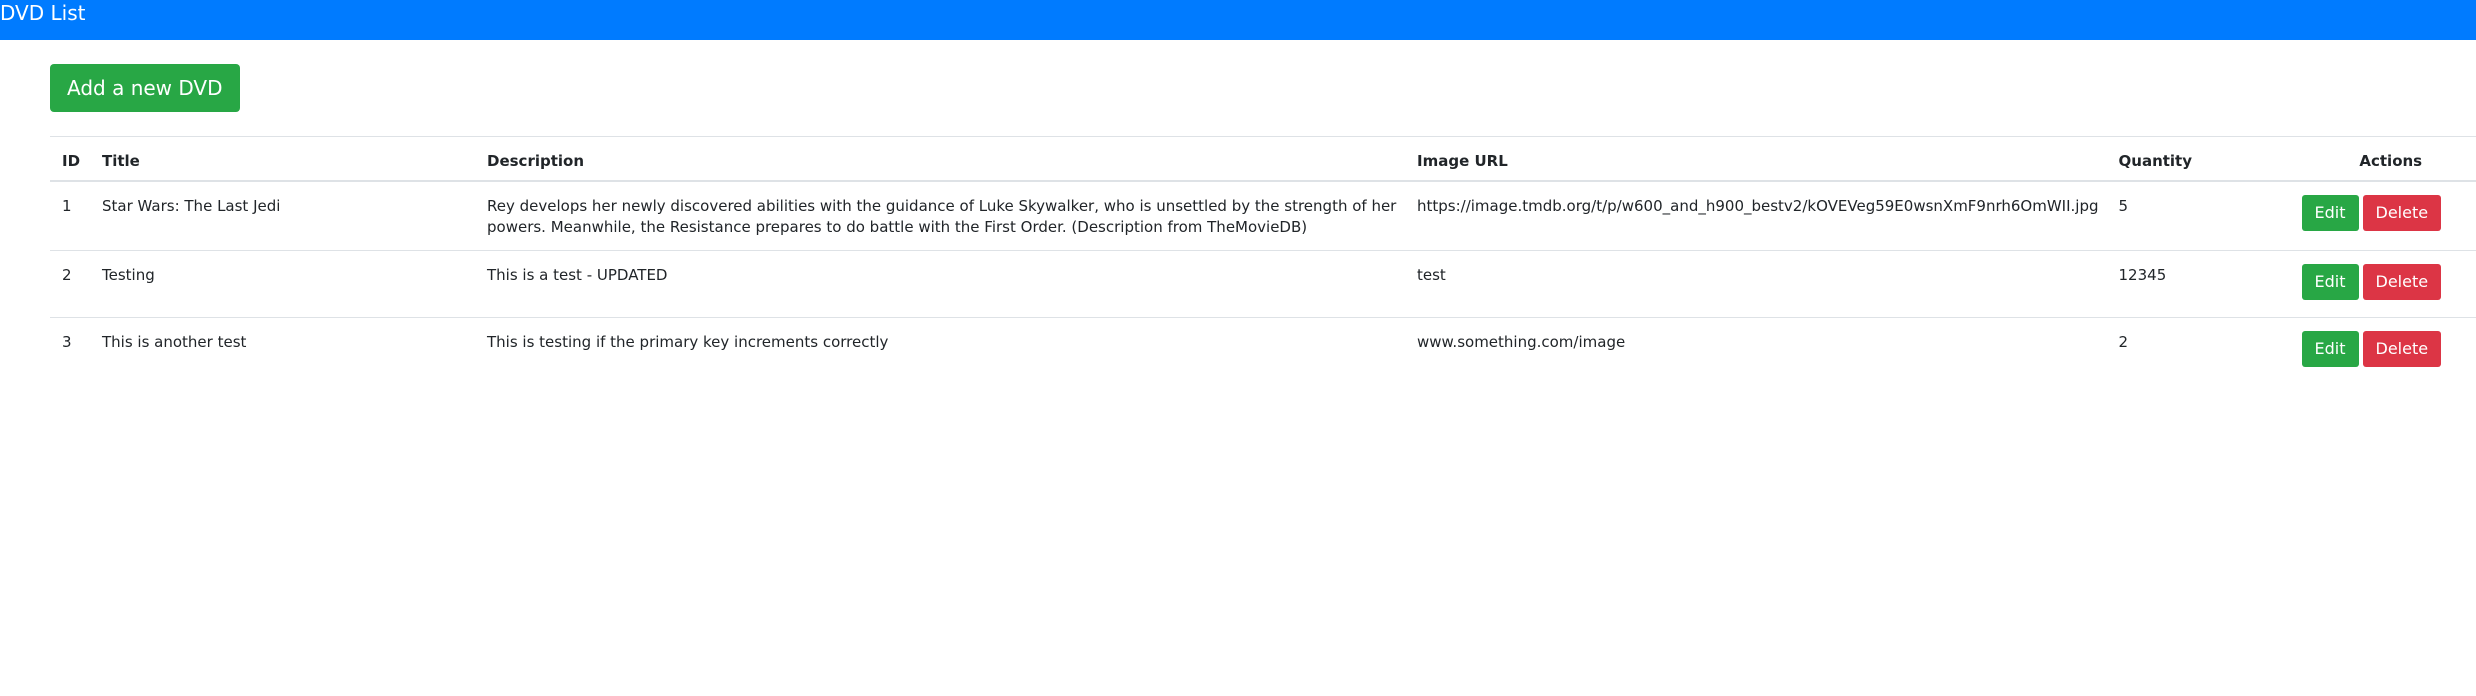 The height and width of the screenshot is (696, 2476). Describe the element at coordinates (1756, 284) in the screenshot. I see `cell-image-url: test` at that location.